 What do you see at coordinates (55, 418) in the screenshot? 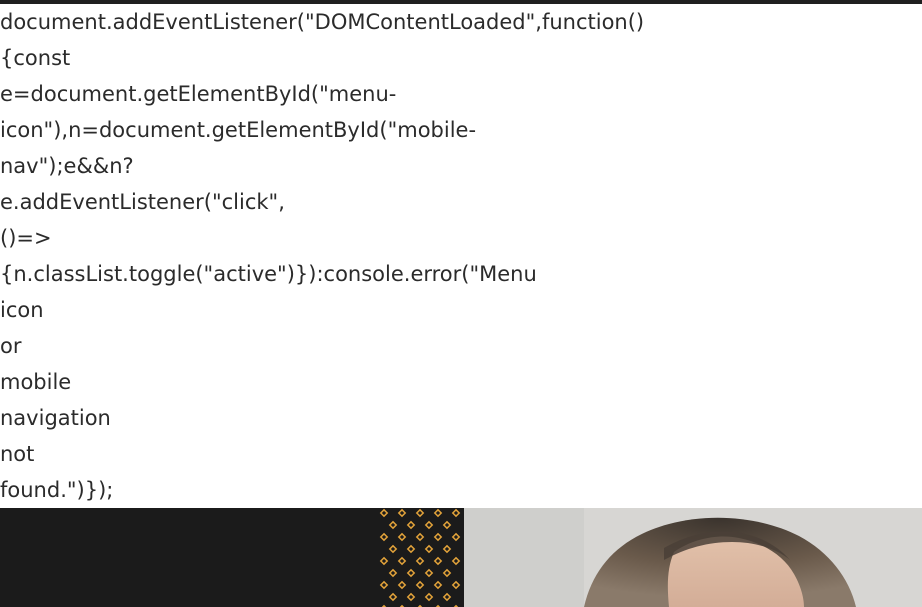
I see `code-line: navigation` at bounding box center [55, 418].